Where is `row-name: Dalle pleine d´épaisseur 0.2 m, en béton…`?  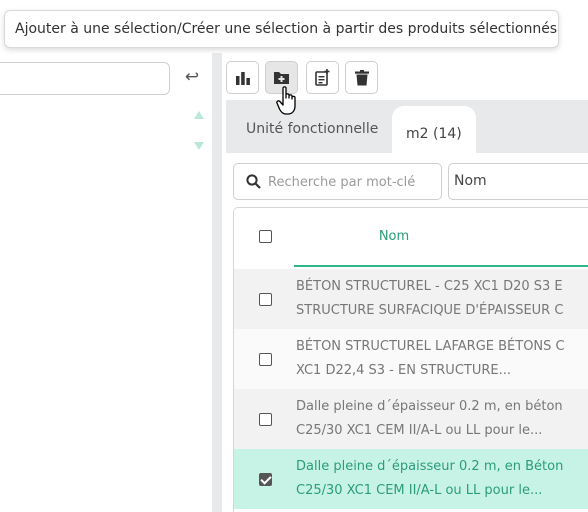
row-name: Dalle pleine d´épaisseur 0.2 m, en béton… is located at coordinates (442, 419).